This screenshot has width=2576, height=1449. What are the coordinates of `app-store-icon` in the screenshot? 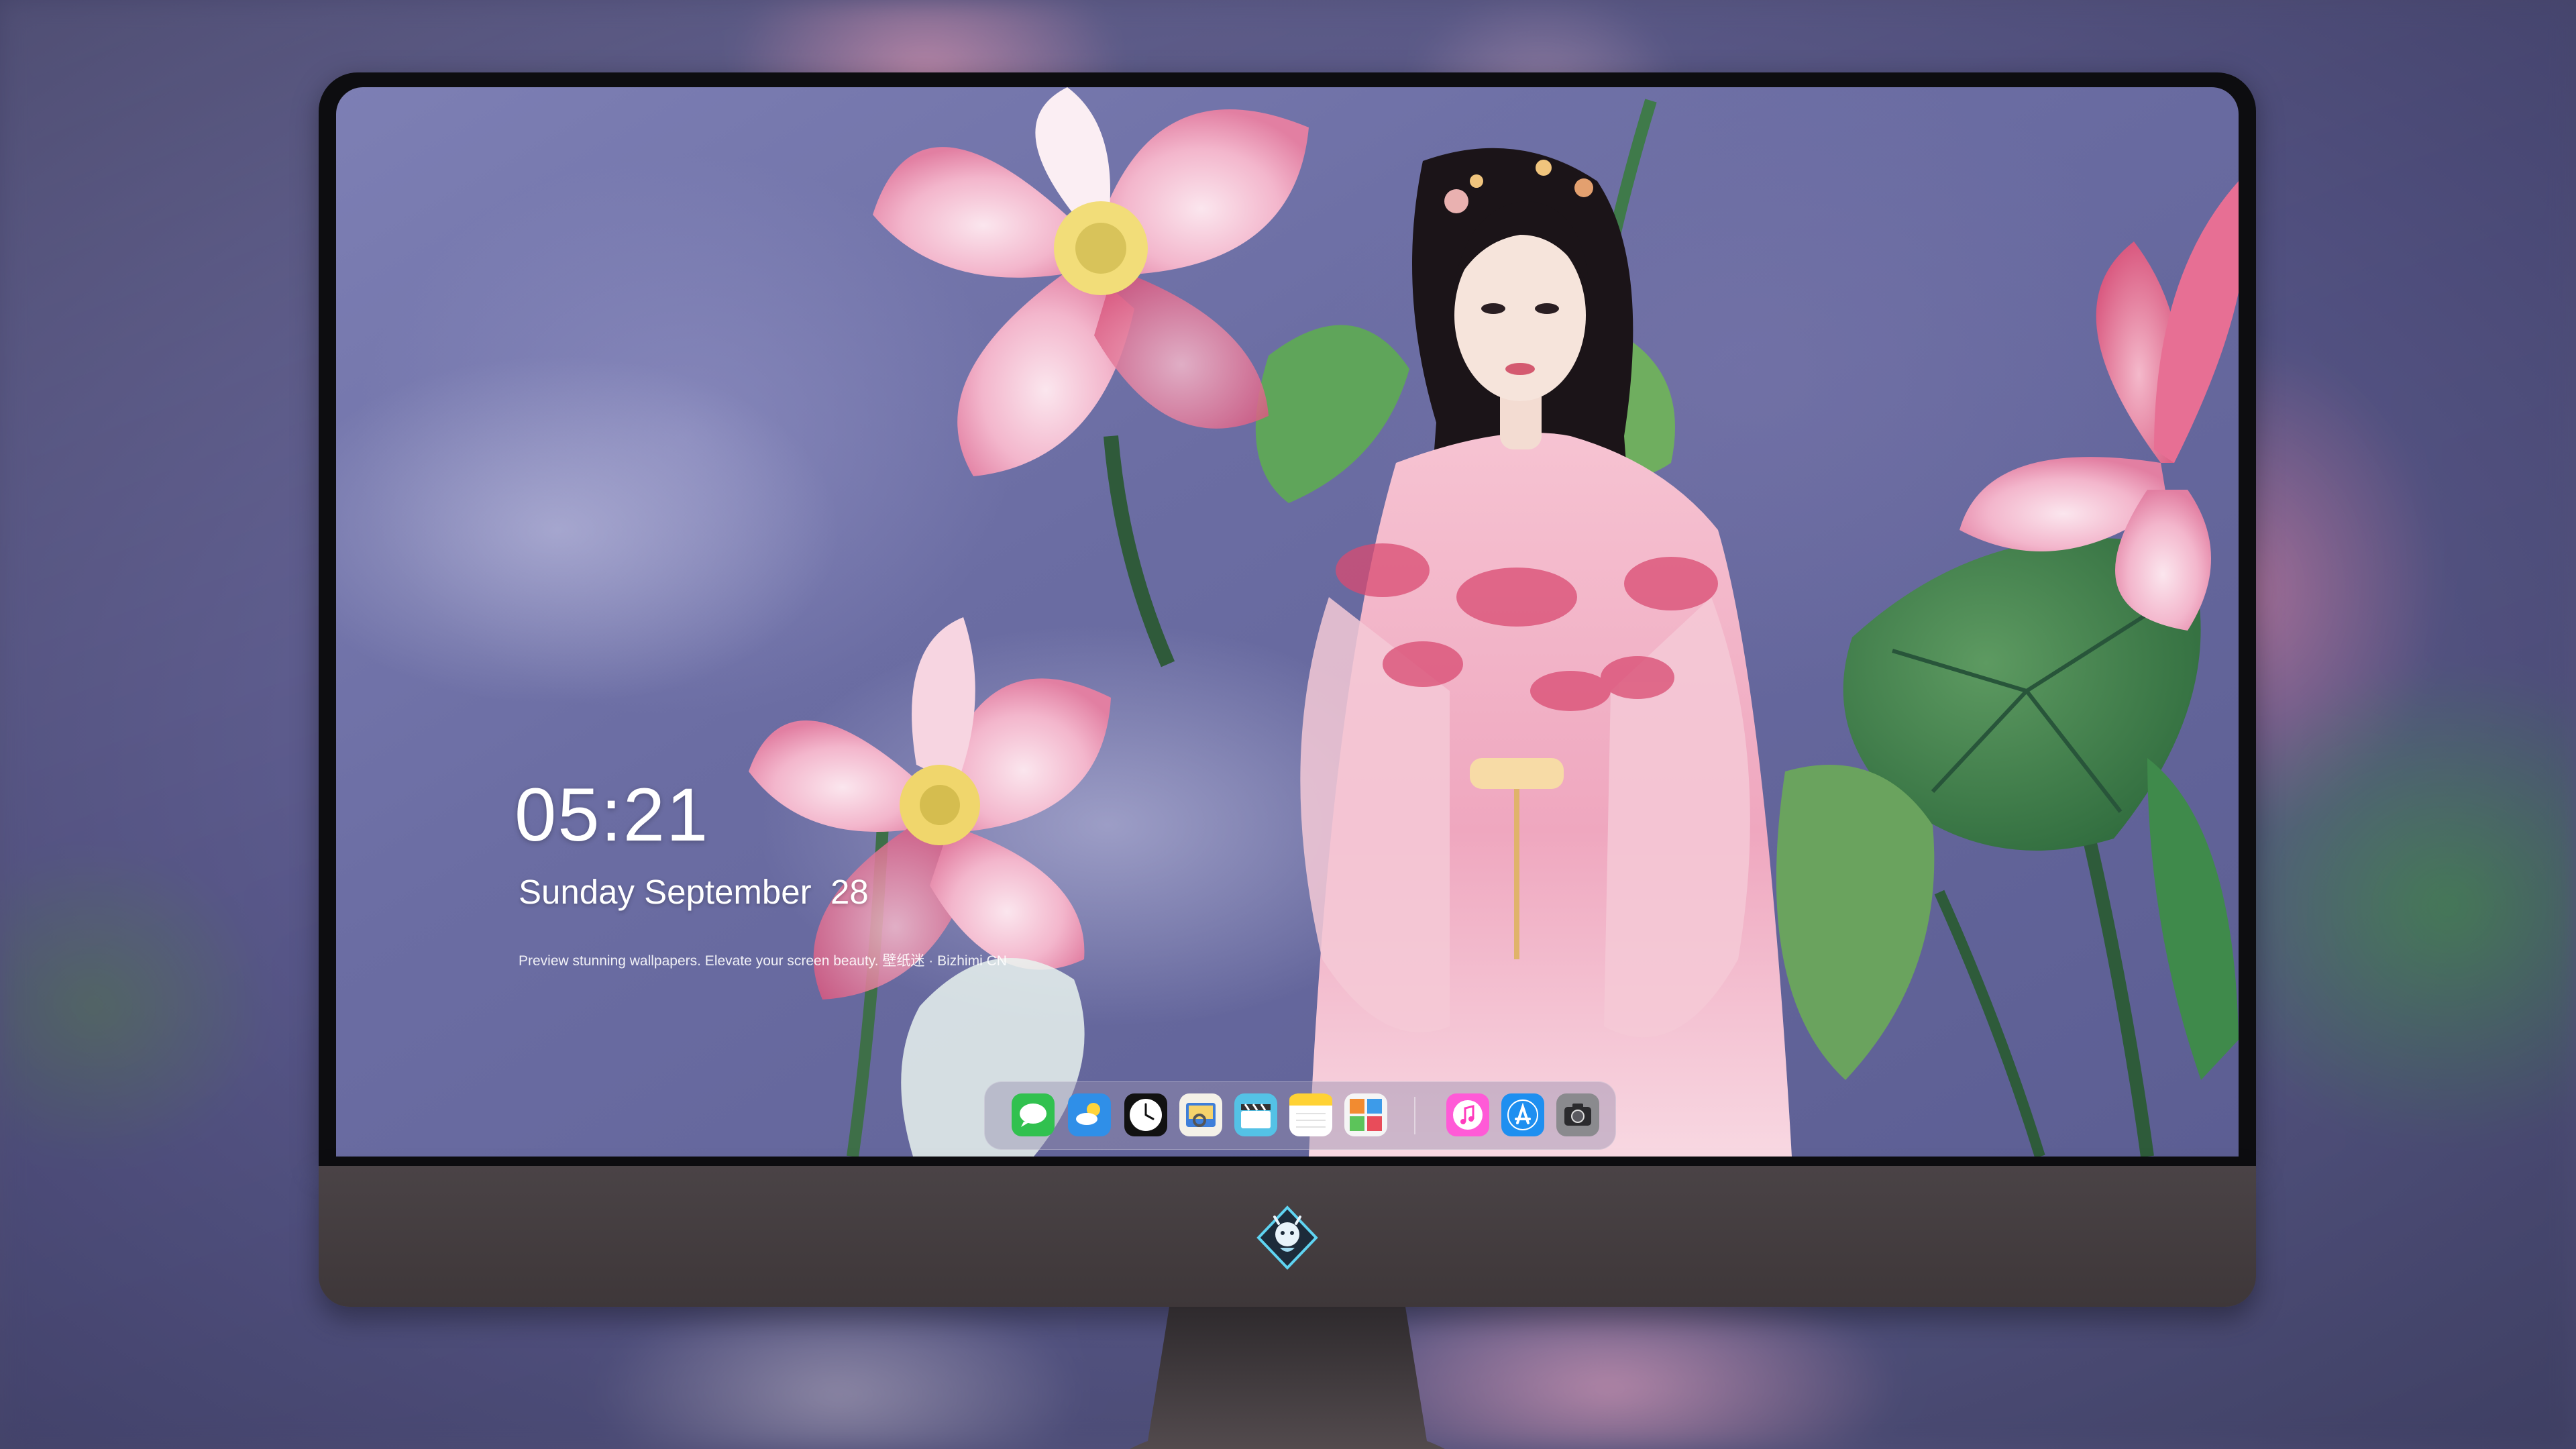 It's located at (1522, 1114).